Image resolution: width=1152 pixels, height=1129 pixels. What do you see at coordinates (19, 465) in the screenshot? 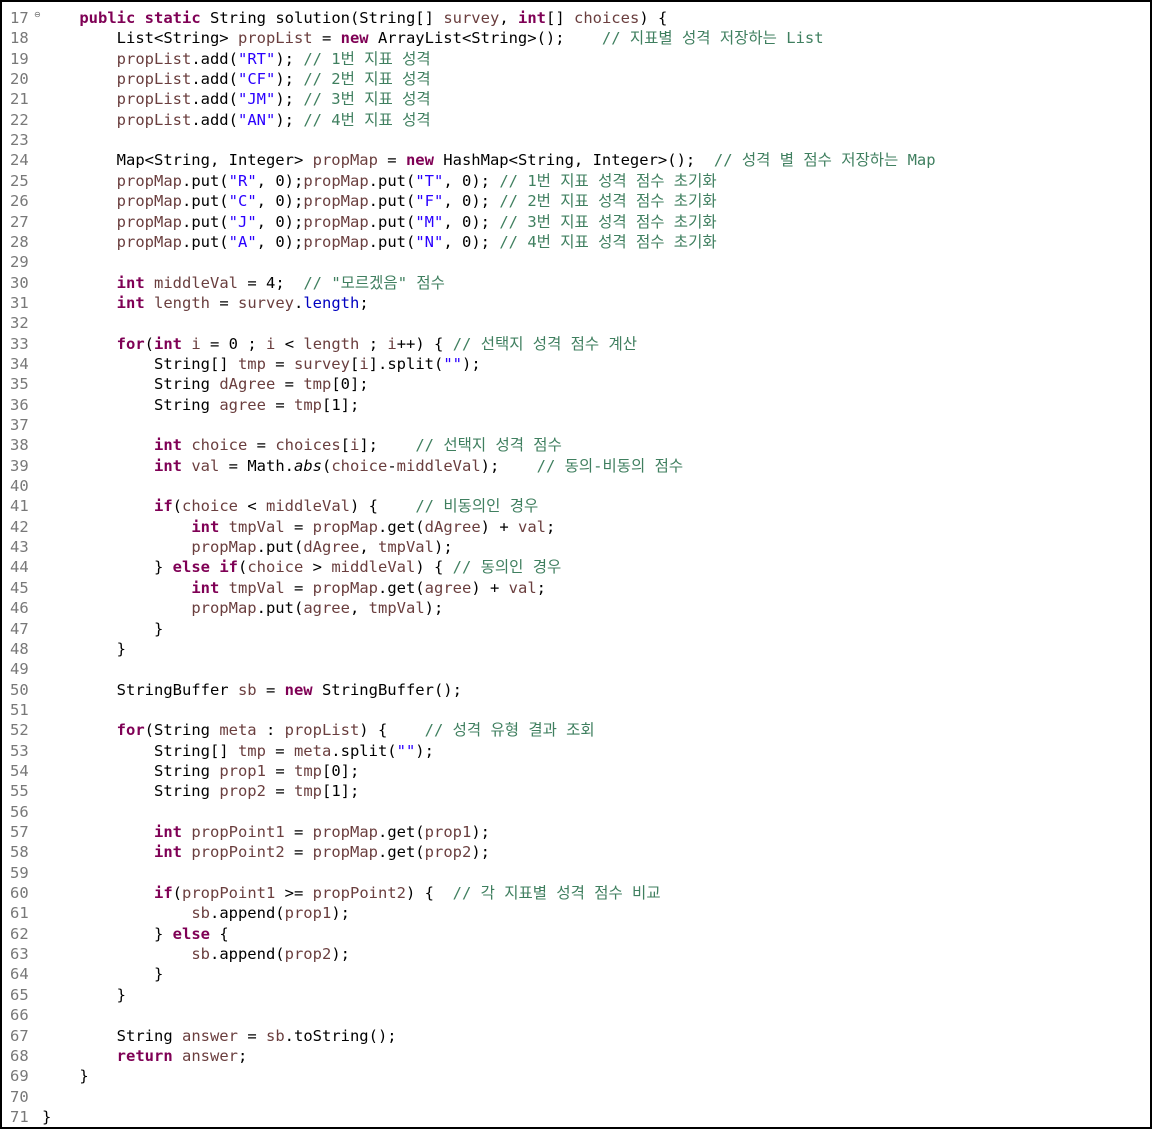
I see `line-number: 39` at bounding box center [19, 465].